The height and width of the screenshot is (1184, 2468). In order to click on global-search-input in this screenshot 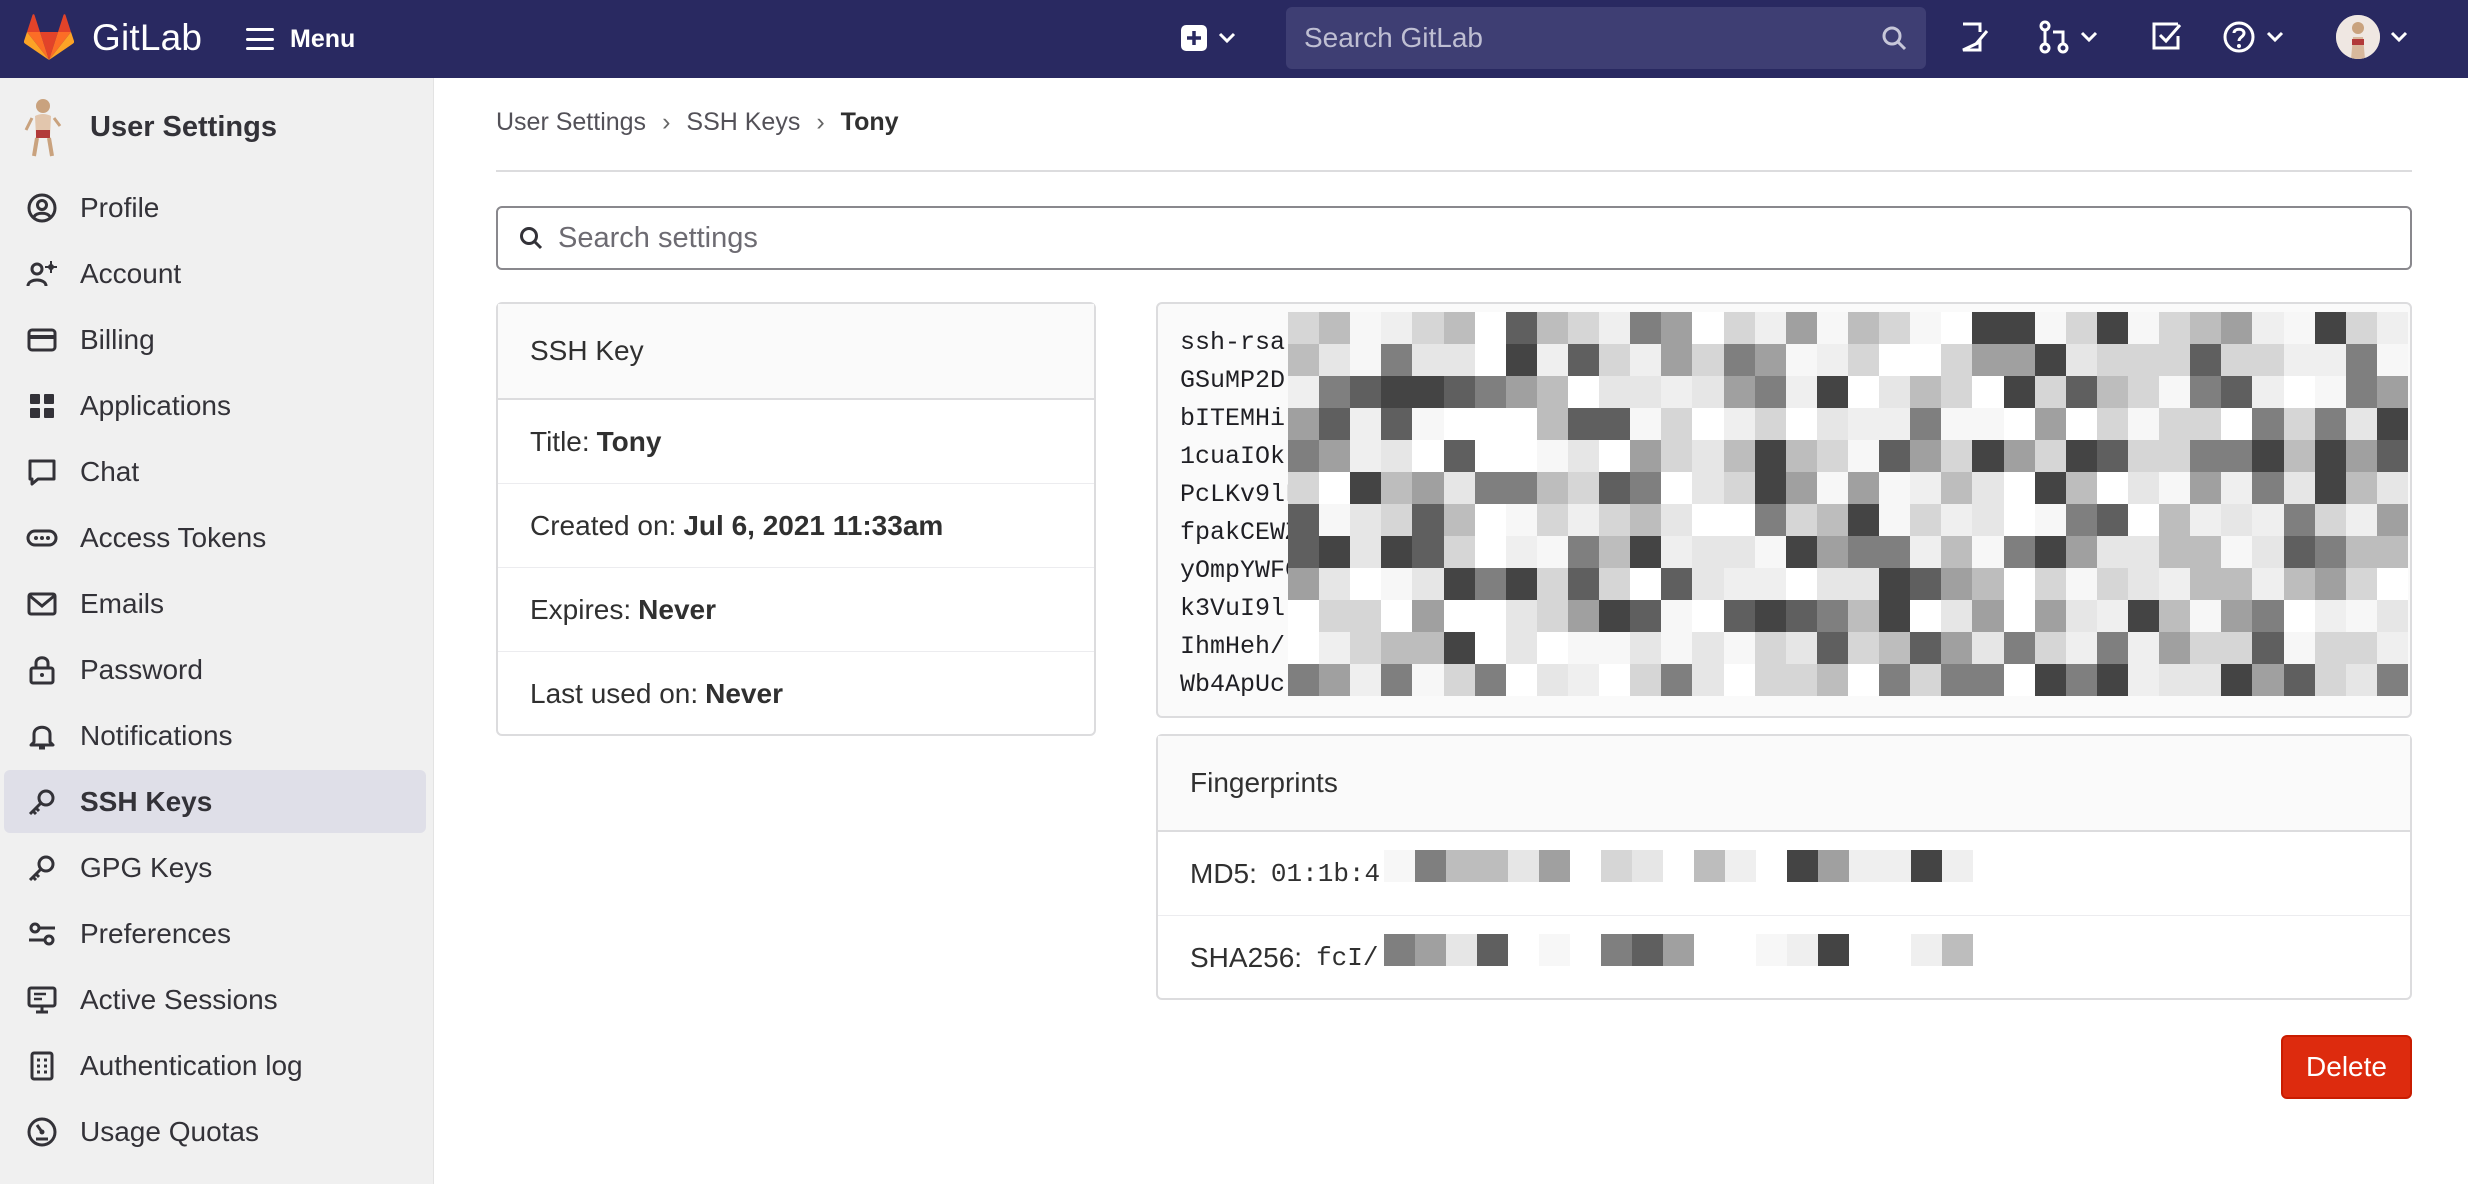, I will do `click(1592, 38)`.